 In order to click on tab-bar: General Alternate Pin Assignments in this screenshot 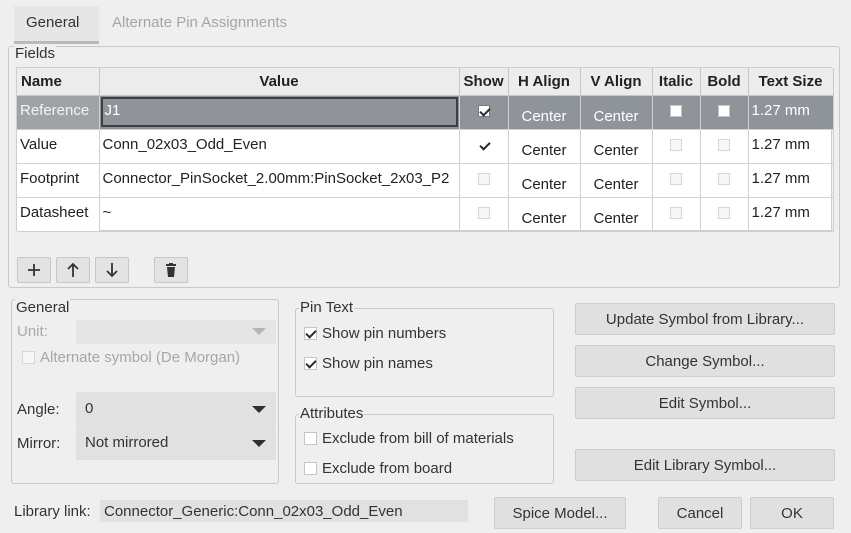, I will do `click(426, 25)`.